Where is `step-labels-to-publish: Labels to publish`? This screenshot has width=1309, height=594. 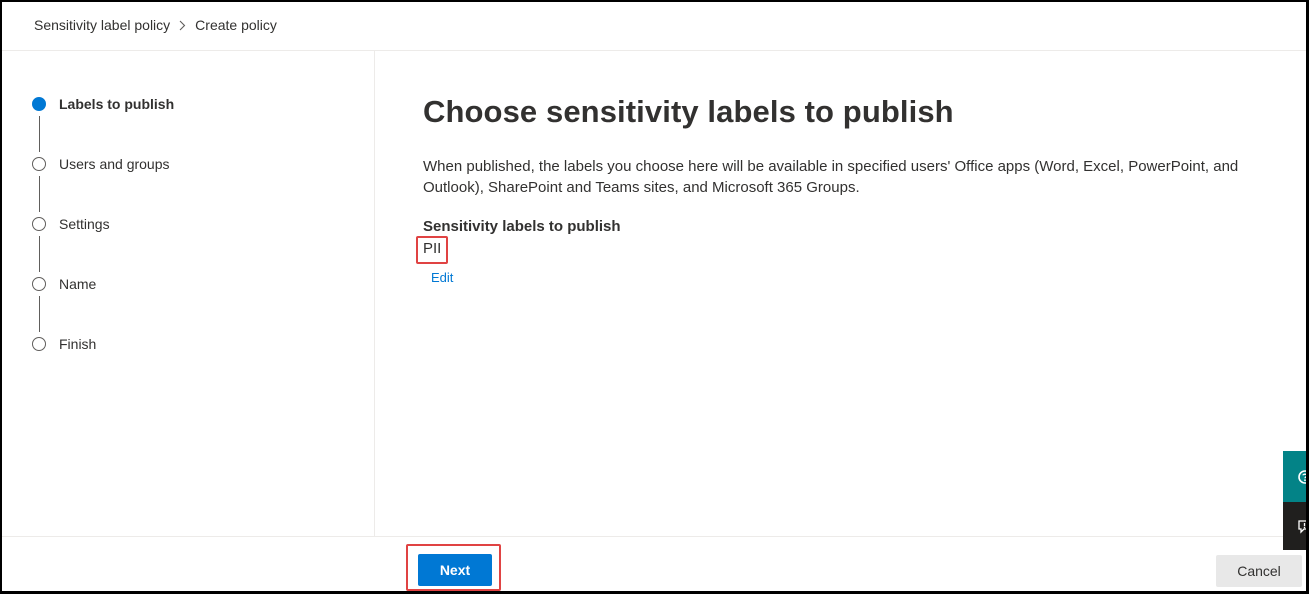
step-labels-to-publish: Labels to publish is located at coordinates (102, 104).